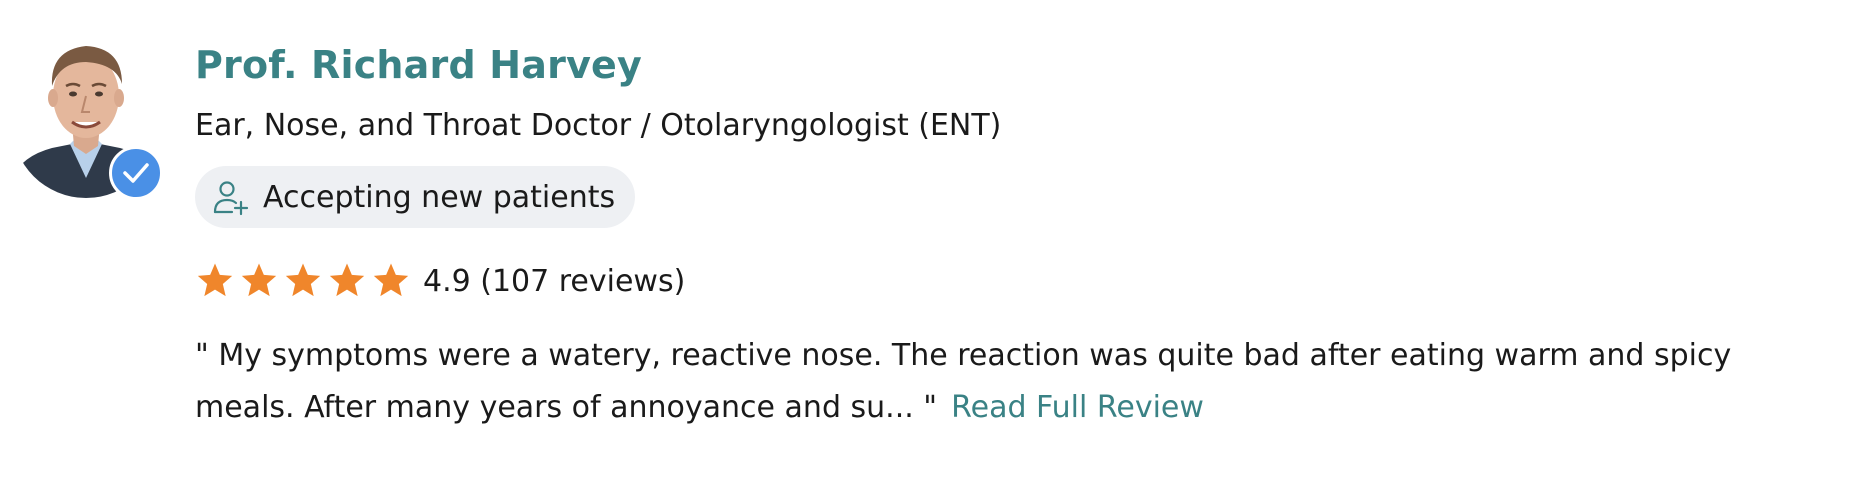  Describe the element at coordinates (554, 281) in the screenshot. I see `rating-summary: 4.9 (107 reviews)` at that location.